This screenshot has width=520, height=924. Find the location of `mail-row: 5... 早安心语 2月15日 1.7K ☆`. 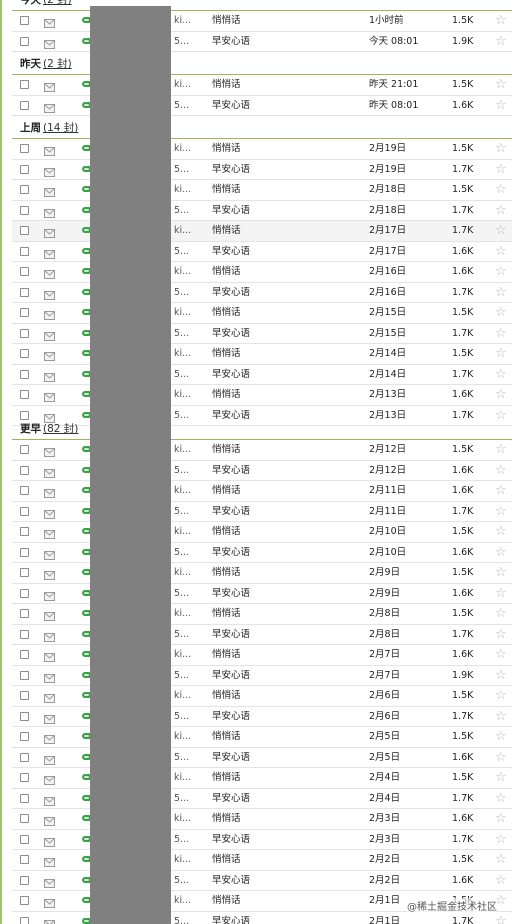

mail-row: 5... 早安心语 2月15日 1.7K ☆ is located at coordinates (262, 334).